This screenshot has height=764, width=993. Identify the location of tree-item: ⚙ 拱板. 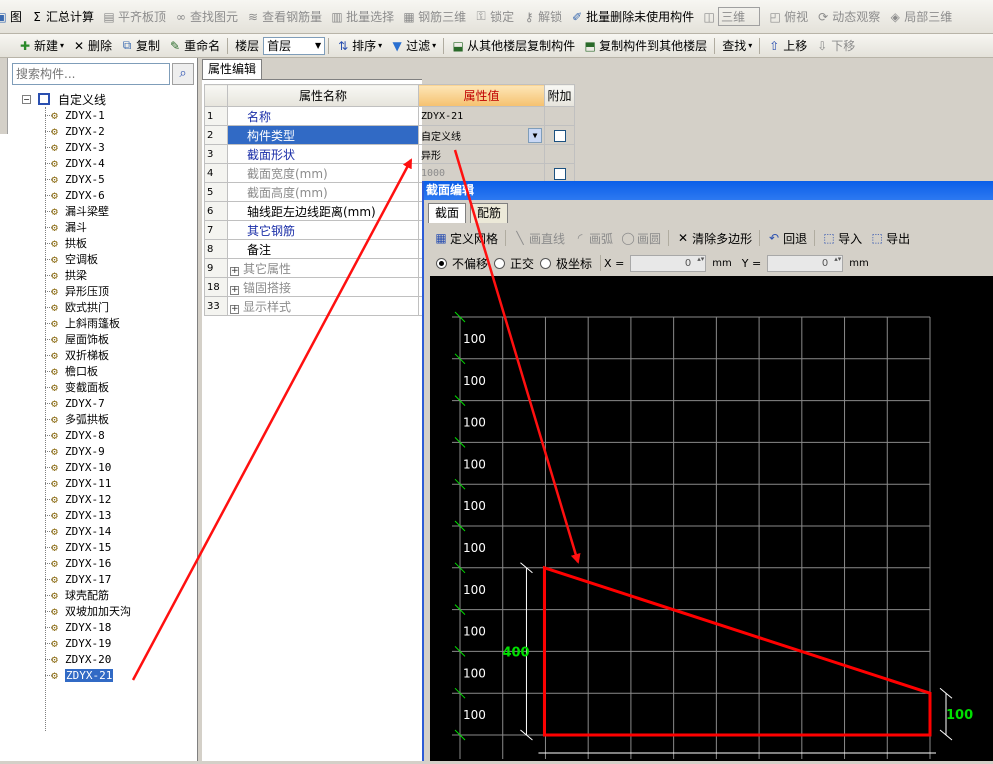
(120, 243).